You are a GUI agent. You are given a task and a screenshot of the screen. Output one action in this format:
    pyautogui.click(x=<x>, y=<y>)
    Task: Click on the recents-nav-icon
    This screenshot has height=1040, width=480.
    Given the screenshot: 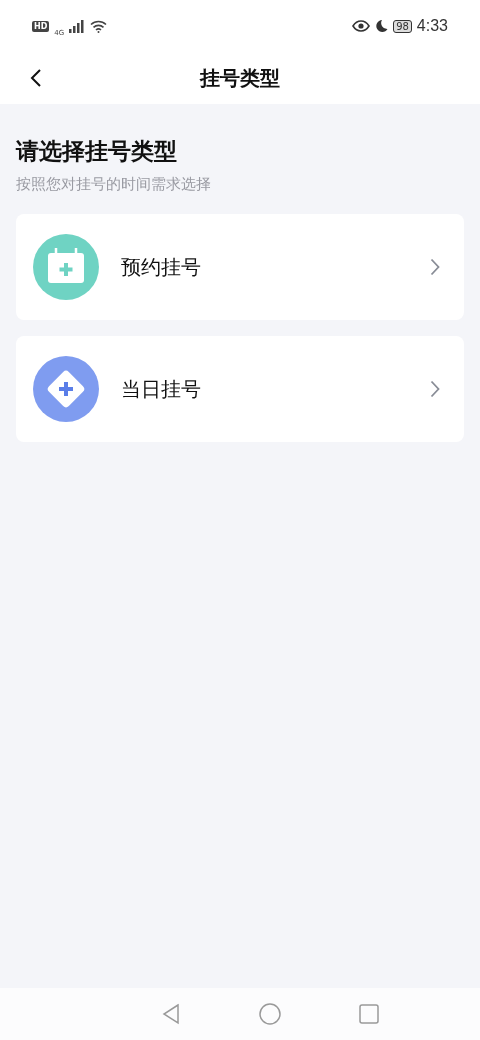 What is the action you would take?
    pyautogui.click(x=369, y=1014)
    